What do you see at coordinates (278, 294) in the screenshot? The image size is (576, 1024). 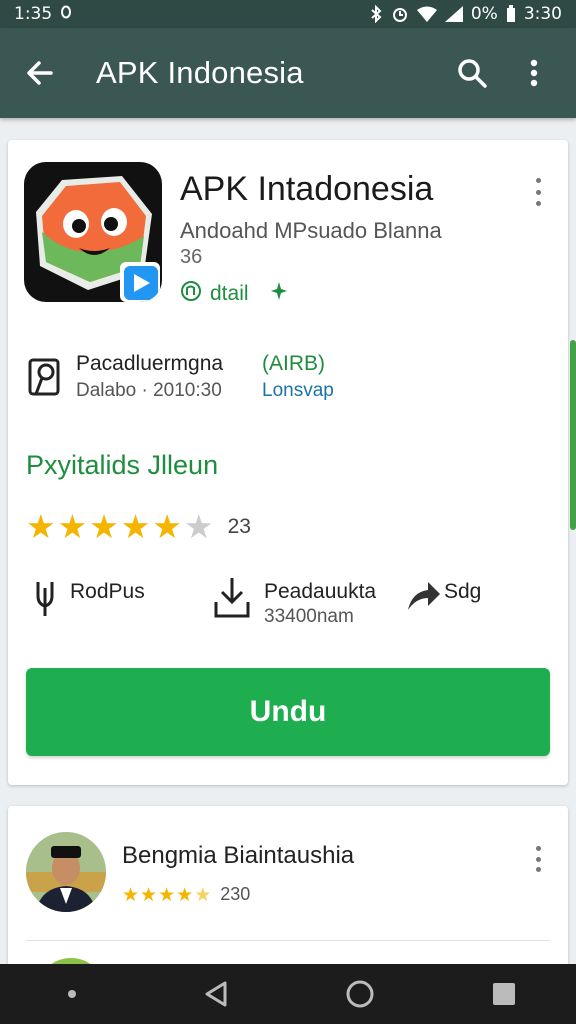 I see `sparkle-icon` at bounding box center [278, 294].